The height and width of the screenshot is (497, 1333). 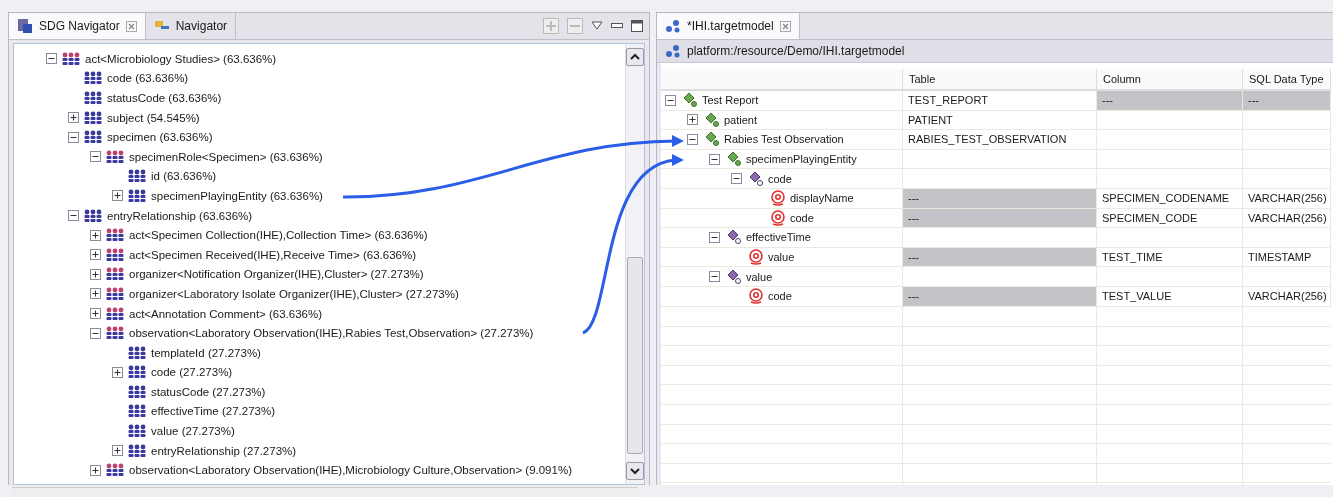 I want to click on view-menu-icon, so click(x=597, y=26).